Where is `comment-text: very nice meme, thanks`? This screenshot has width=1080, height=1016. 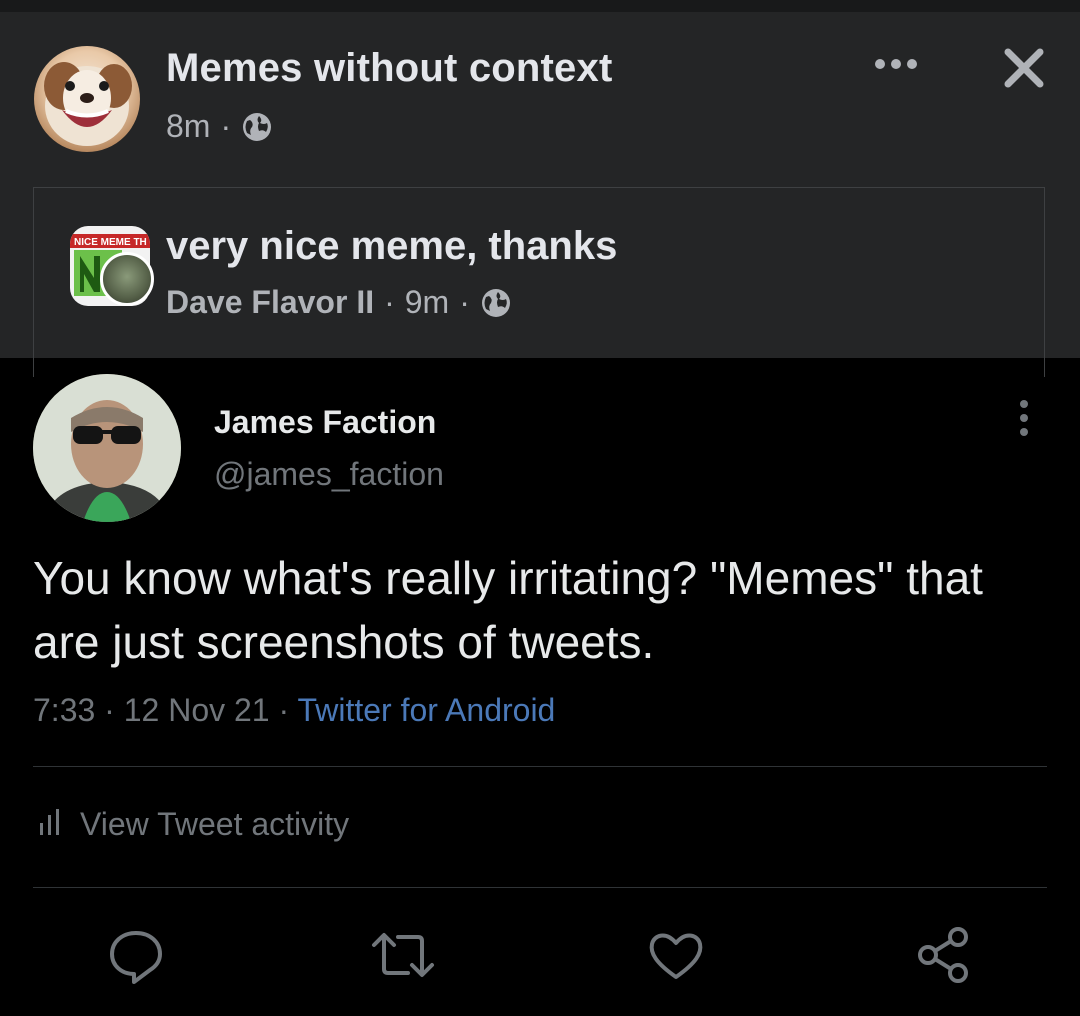
comment-text: very nice meme, thanks is located at coordinates (392, 246).